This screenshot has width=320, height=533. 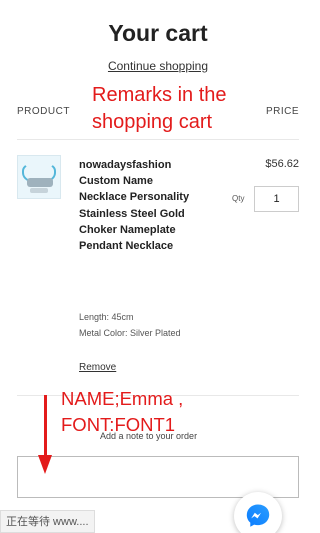 I want to click on continue-shopping-link: Continue shopping, so click(x=158, y=66).